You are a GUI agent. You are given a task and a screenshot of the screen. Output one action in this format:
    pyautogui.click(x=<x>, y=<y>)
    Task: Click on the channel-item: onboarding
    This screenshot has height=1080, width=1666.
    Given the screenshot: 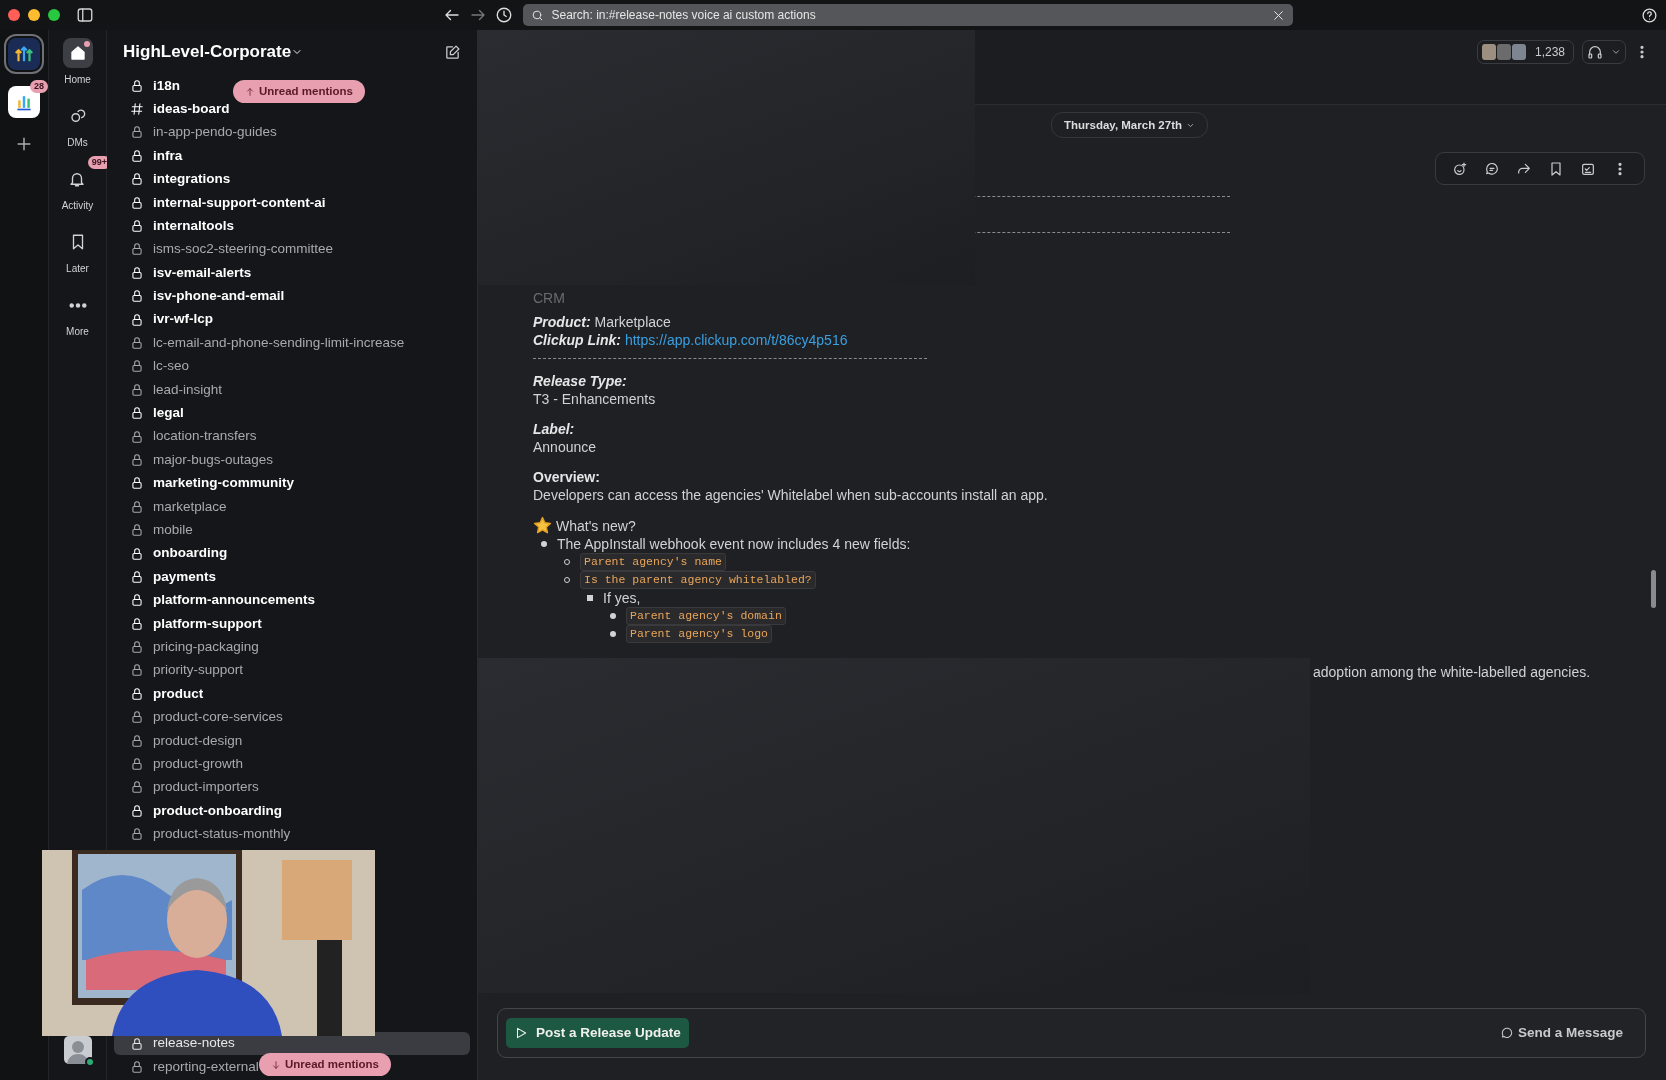 What is the action you would take?
    pyautogui.click(x=171, y=553)
    